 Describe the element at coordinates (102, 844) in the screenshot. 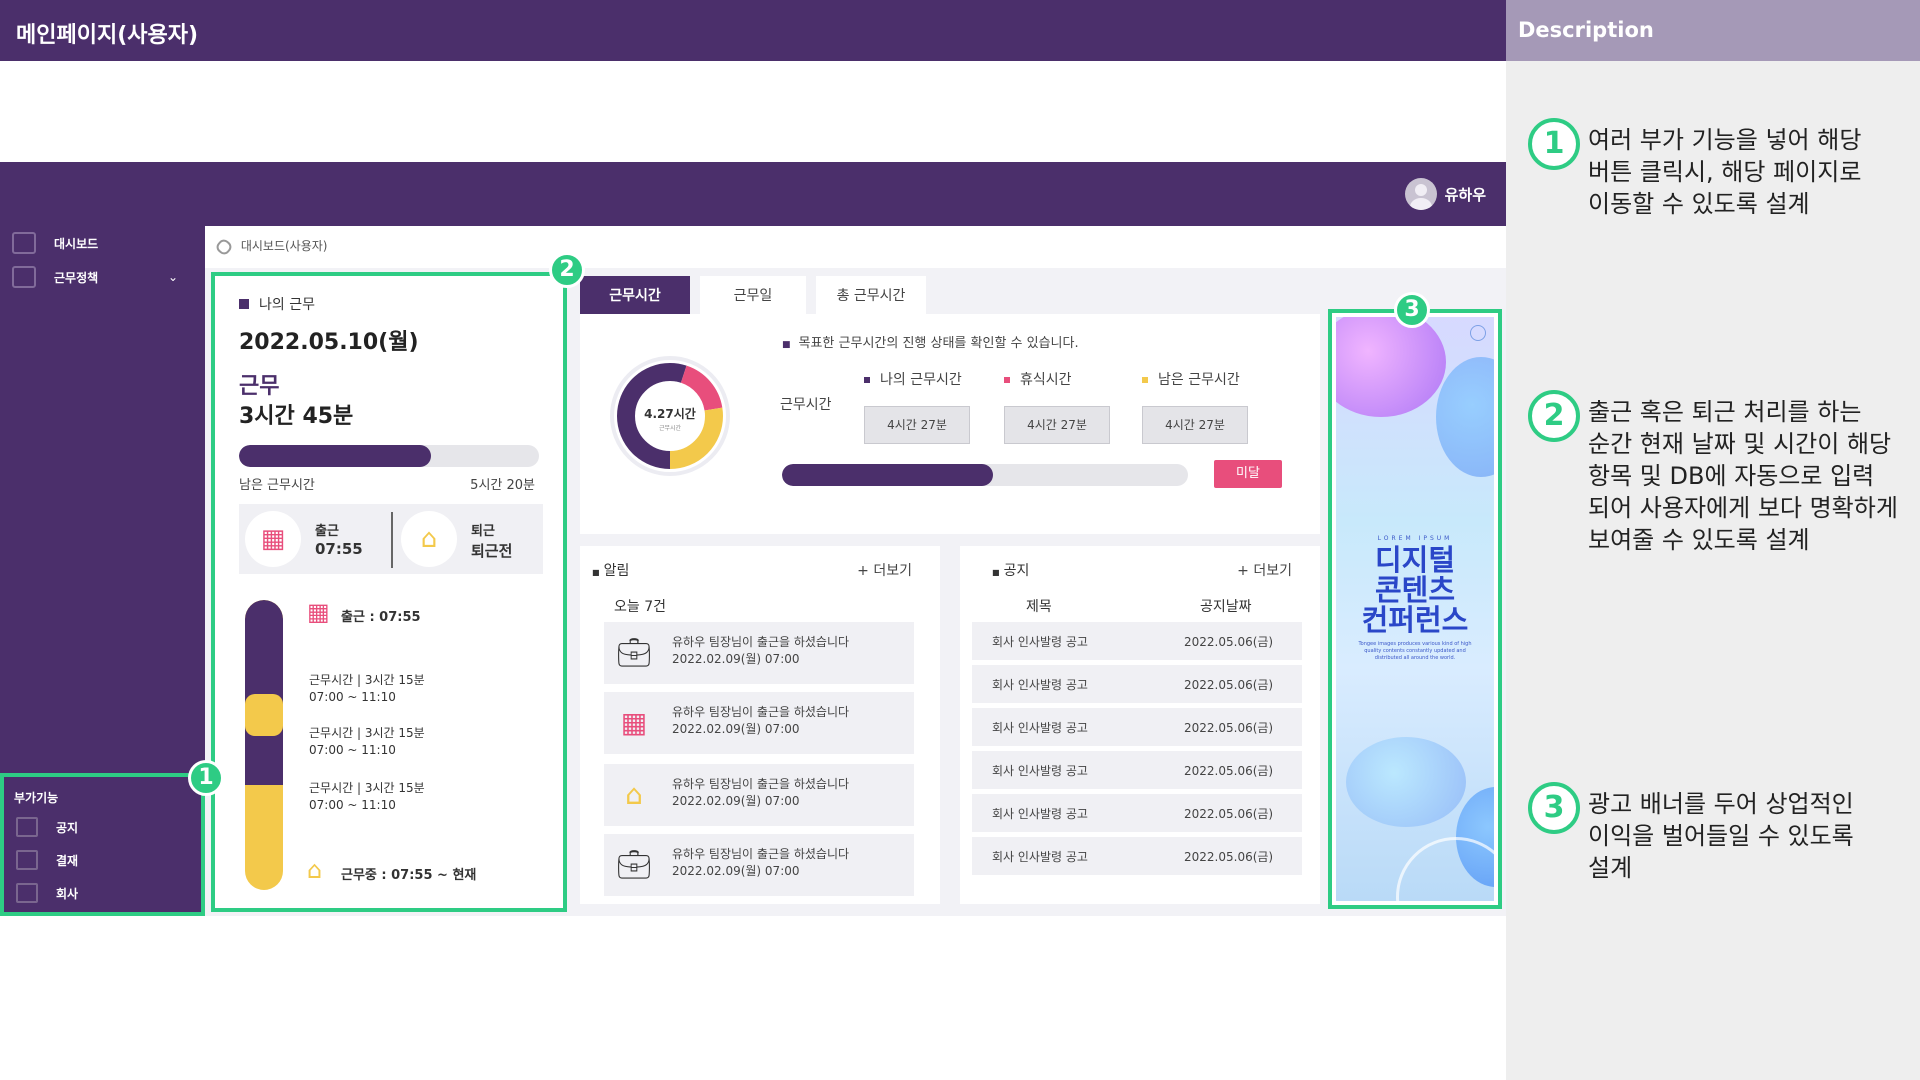

I see `addon-section: 부가기능 공지 결재 회사` at that location.